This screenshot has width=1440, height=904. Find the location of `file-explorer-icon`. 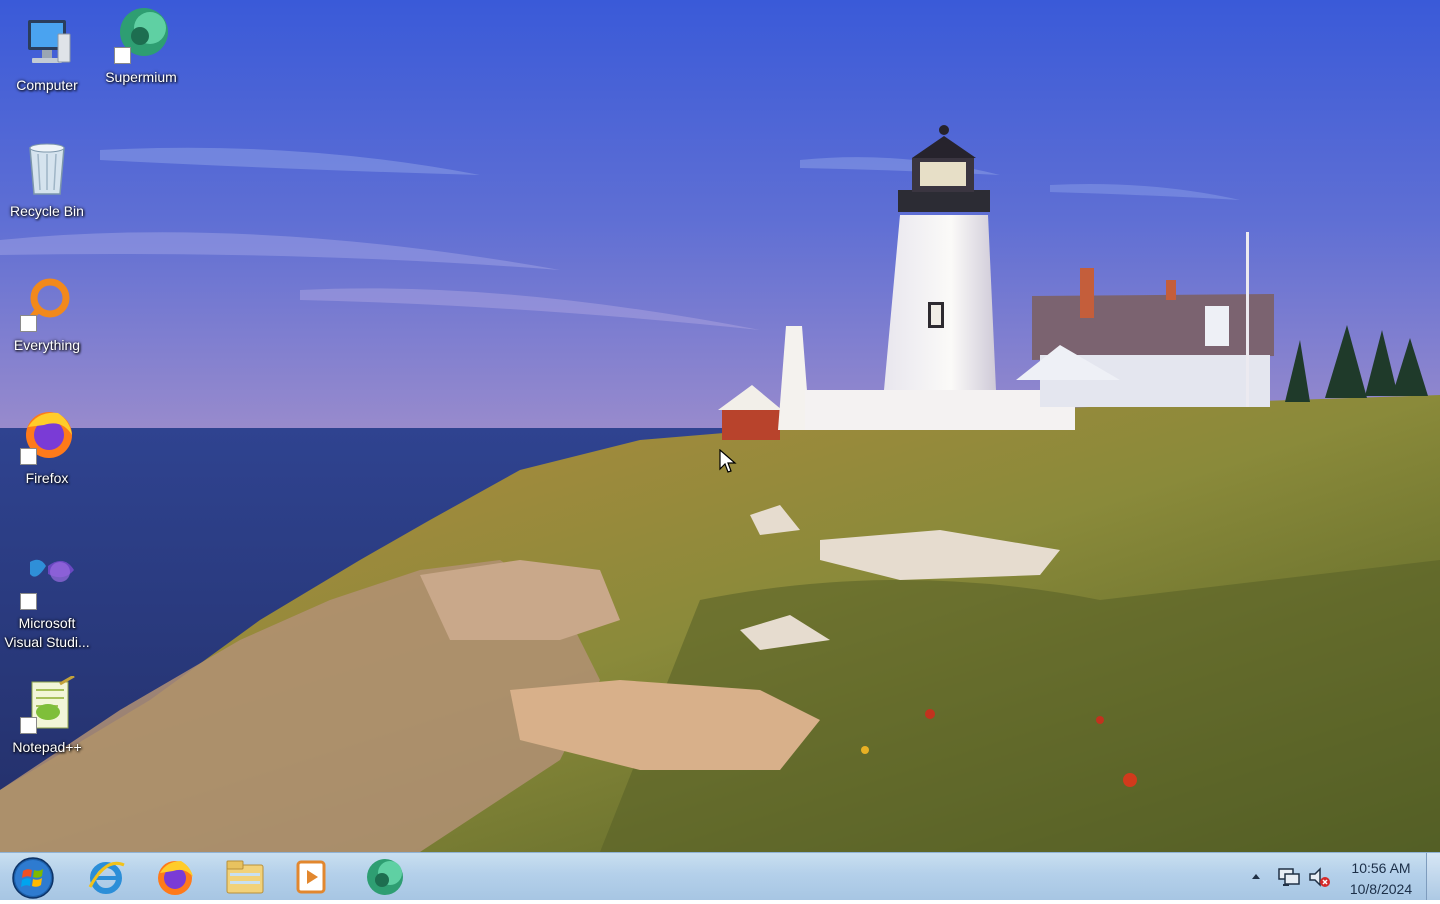

file-explorer-icon is located at coordinates (245, 877).